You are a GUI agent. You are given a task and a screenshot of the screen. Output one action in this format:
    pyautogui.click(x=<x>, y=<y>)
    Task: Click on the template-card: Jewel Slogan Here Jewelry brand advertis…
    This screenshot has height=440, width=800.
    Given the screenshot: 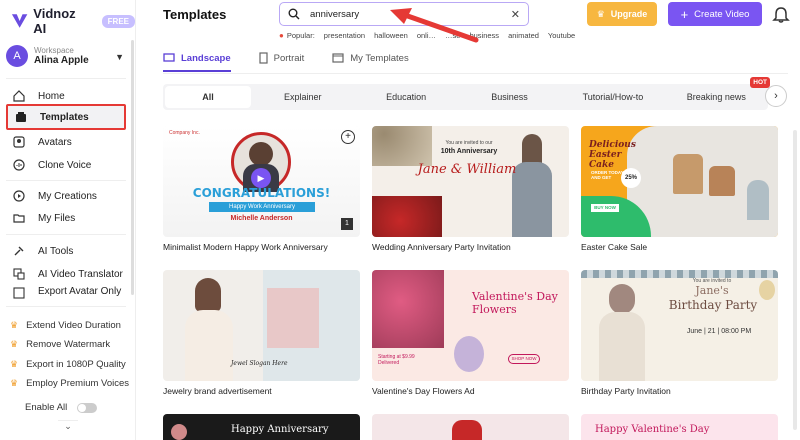 What is the action you would take?
    pyautogui.click(x=261, y=333)
    